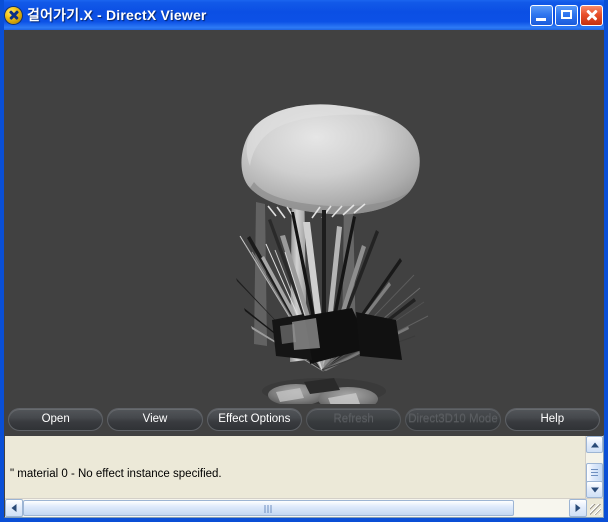 Image resolution: width=608 pixels, height=522 pixels. Describe the element at coordinates (56, 419) in the screenshot. I see `open-button: Open` at that location.